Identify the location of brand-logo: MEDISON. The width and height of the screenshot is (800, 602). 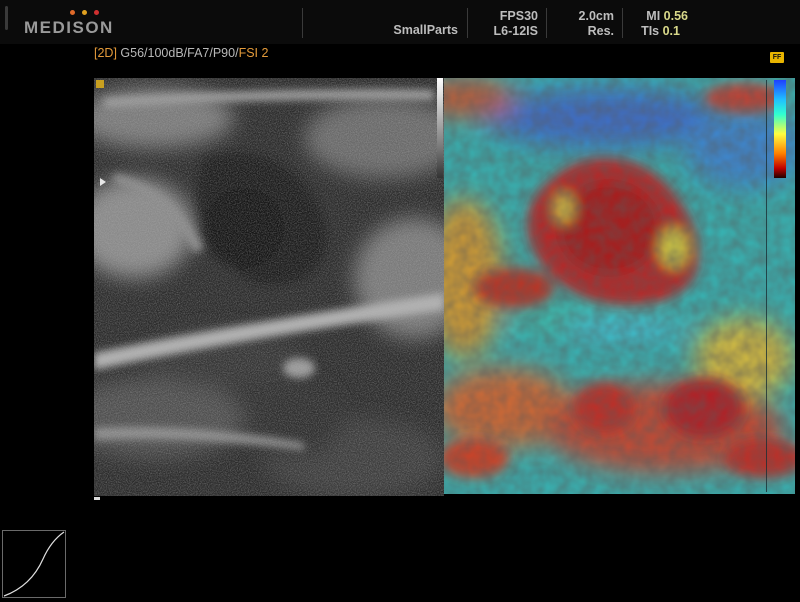
(69, 25).